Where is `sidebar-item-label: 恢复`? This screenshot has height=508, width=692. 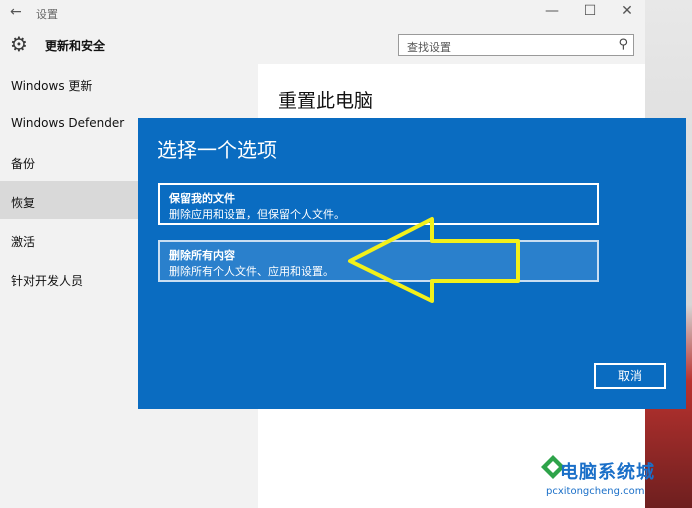
sidebar-item-label: 恢复 is located at coordinates (23, 203).